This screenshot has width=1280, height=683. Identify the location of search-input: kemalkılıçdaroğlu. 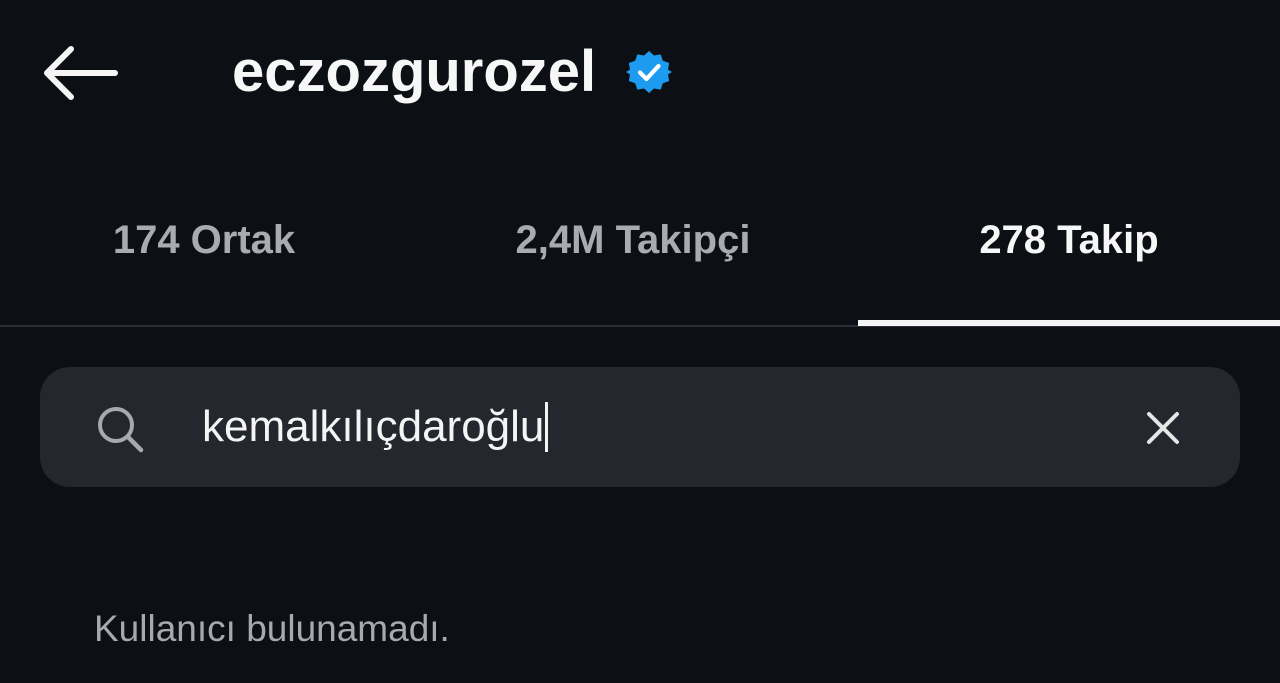
(375, 427).